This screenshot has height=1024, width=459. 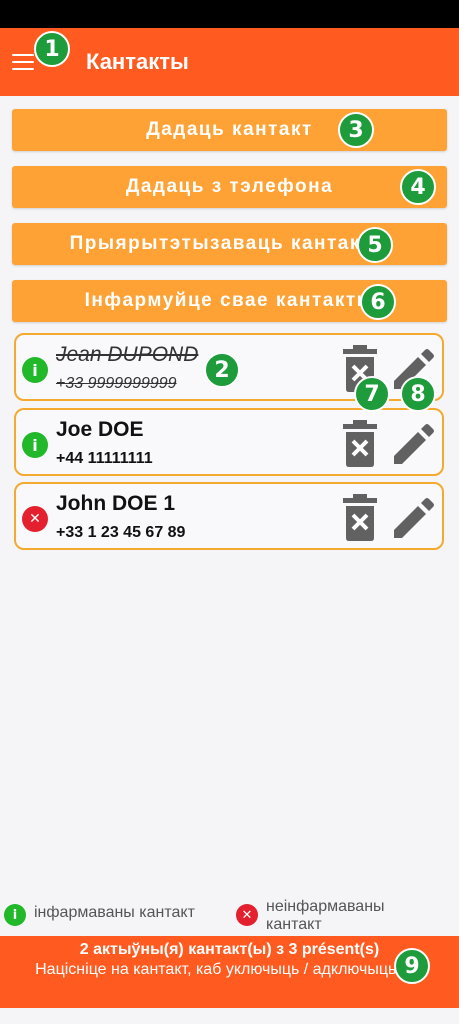 I want to click on contact-name: Jean DUPOND, so click(x=127, y=354).